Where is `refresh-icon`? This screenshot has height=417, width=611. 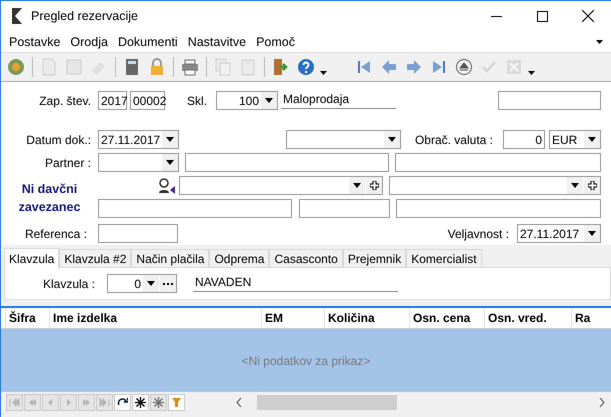
refresh-icon is located at coordinates (122, 402).